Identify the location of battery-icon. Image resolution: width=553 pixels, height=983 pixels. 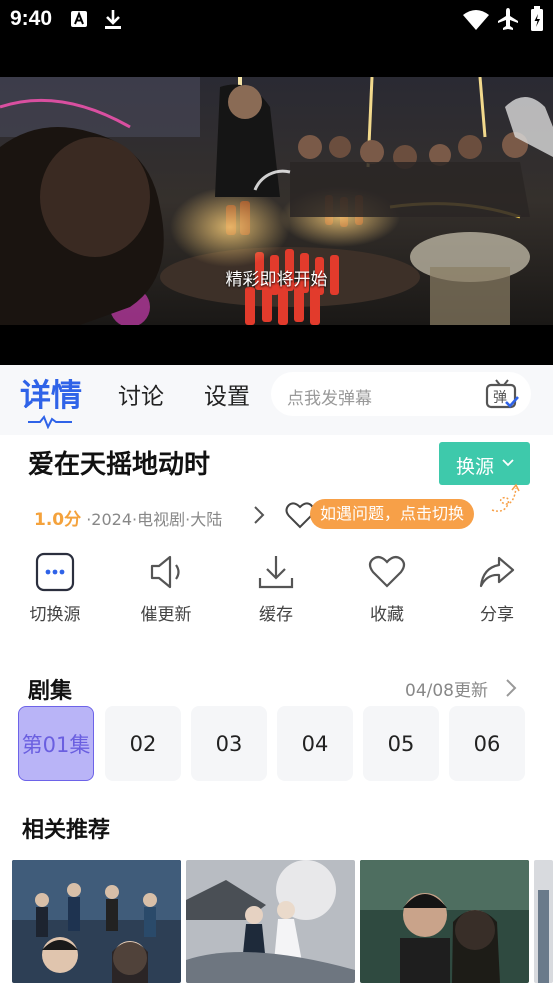
(537, 21).